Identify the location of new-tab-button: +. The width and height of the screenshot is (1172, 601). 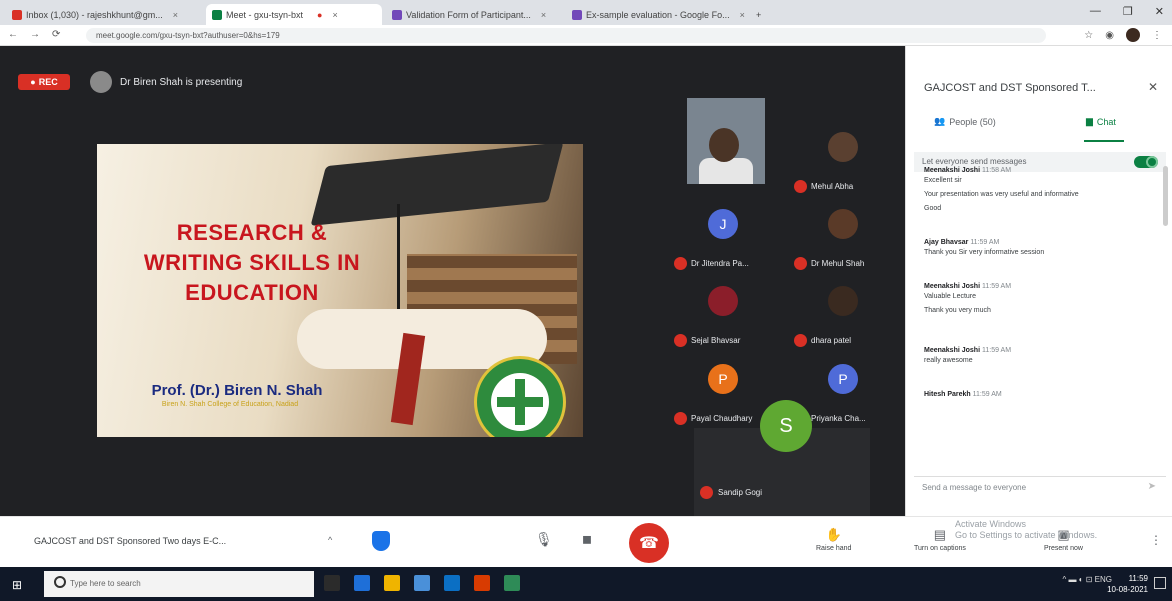
(762, 14).